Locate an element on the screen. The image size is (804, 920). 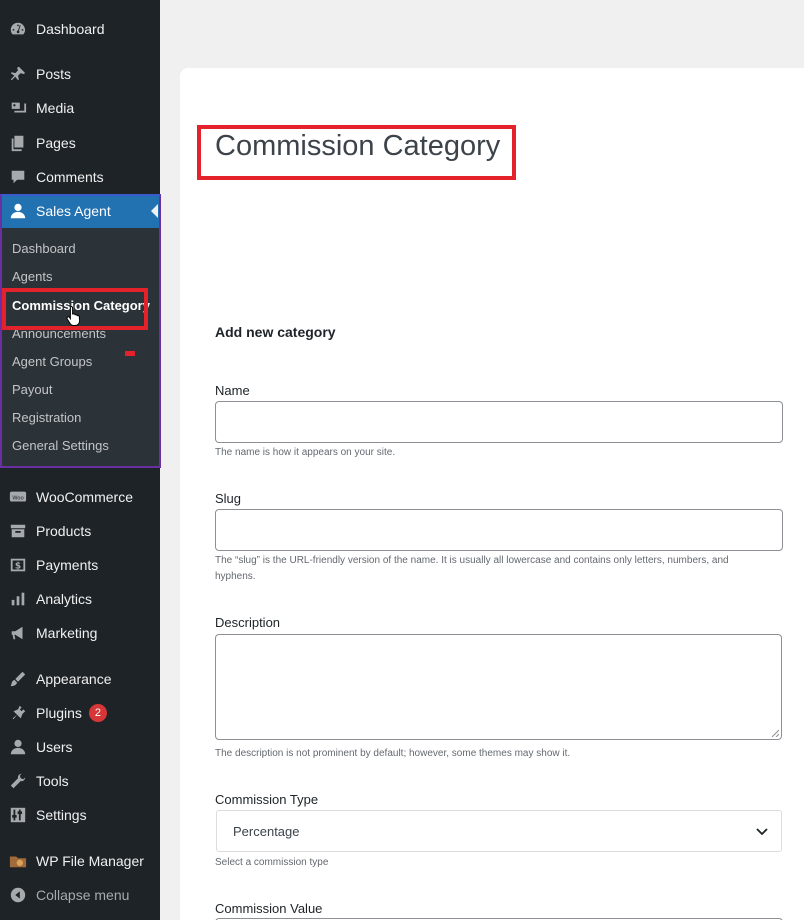
submenu-agents: Agents is located at coordinates (32, 276).